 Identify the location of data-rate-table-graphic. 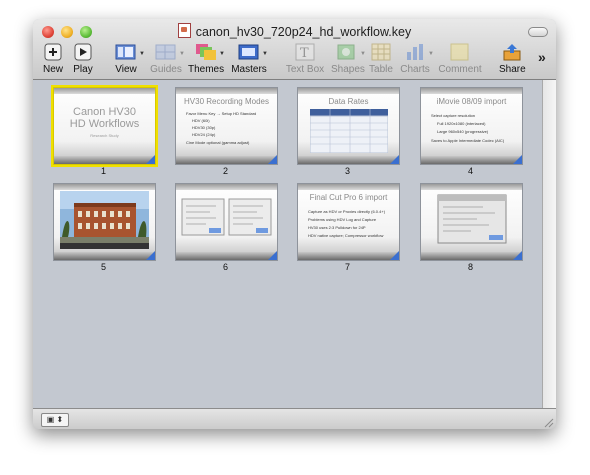
(349, 131).